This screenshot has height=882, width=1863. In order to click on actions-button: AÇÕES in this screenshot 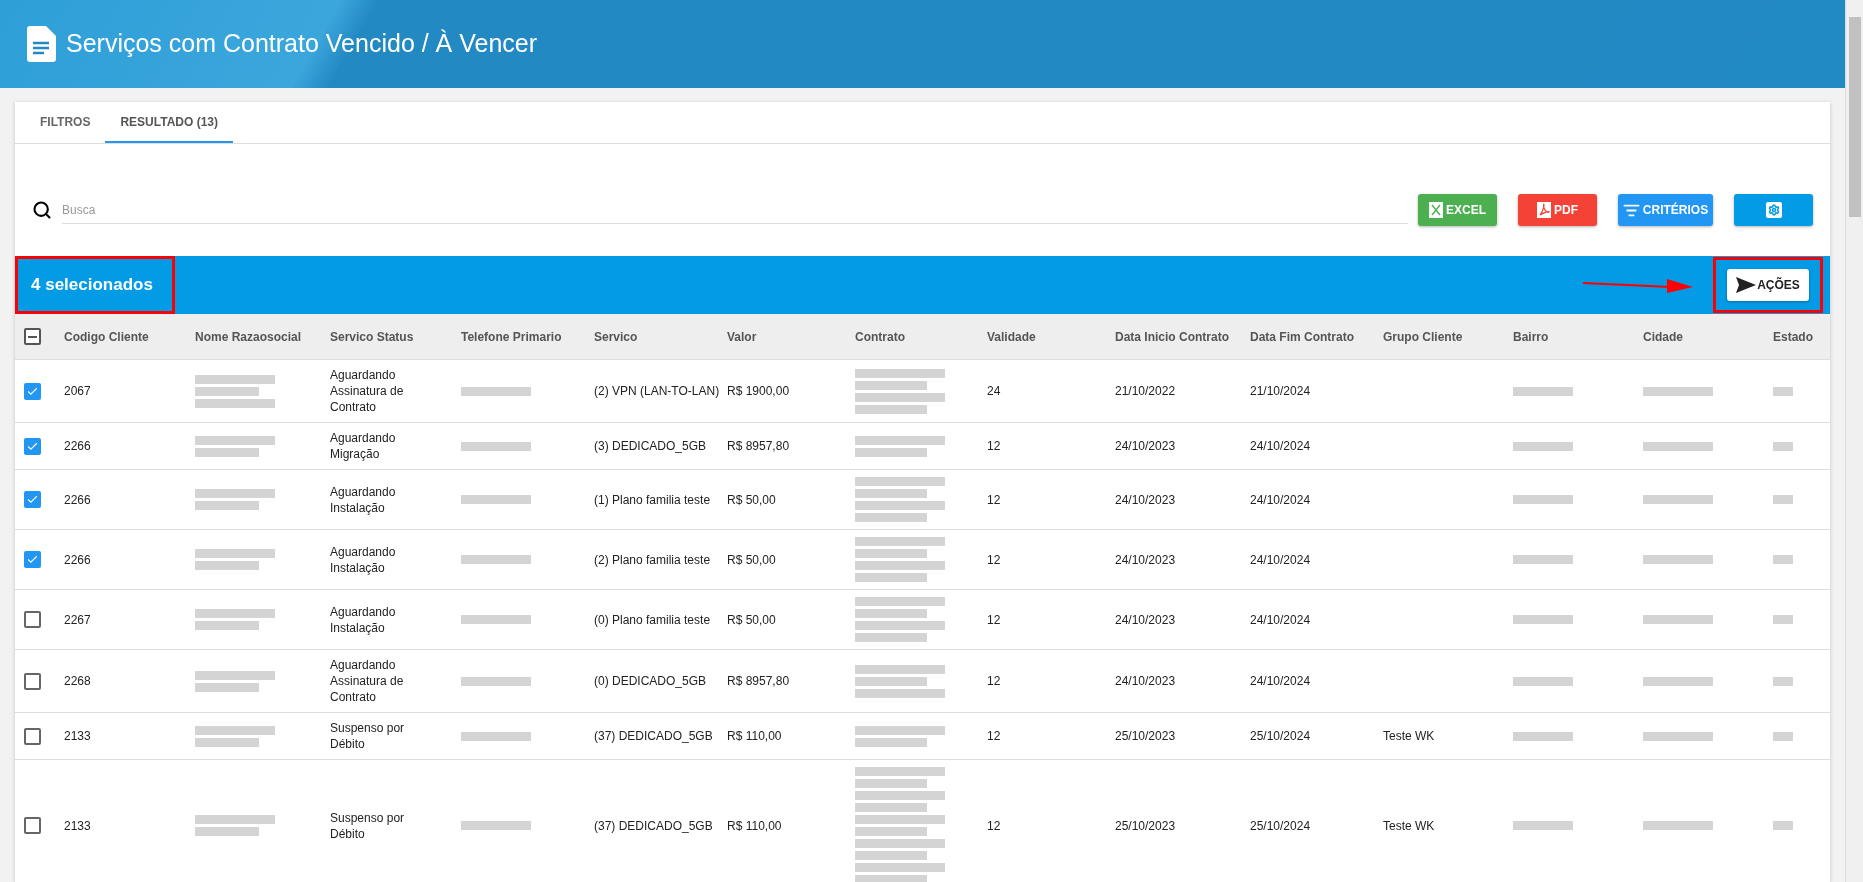, I will do `click(1768, 285)`.